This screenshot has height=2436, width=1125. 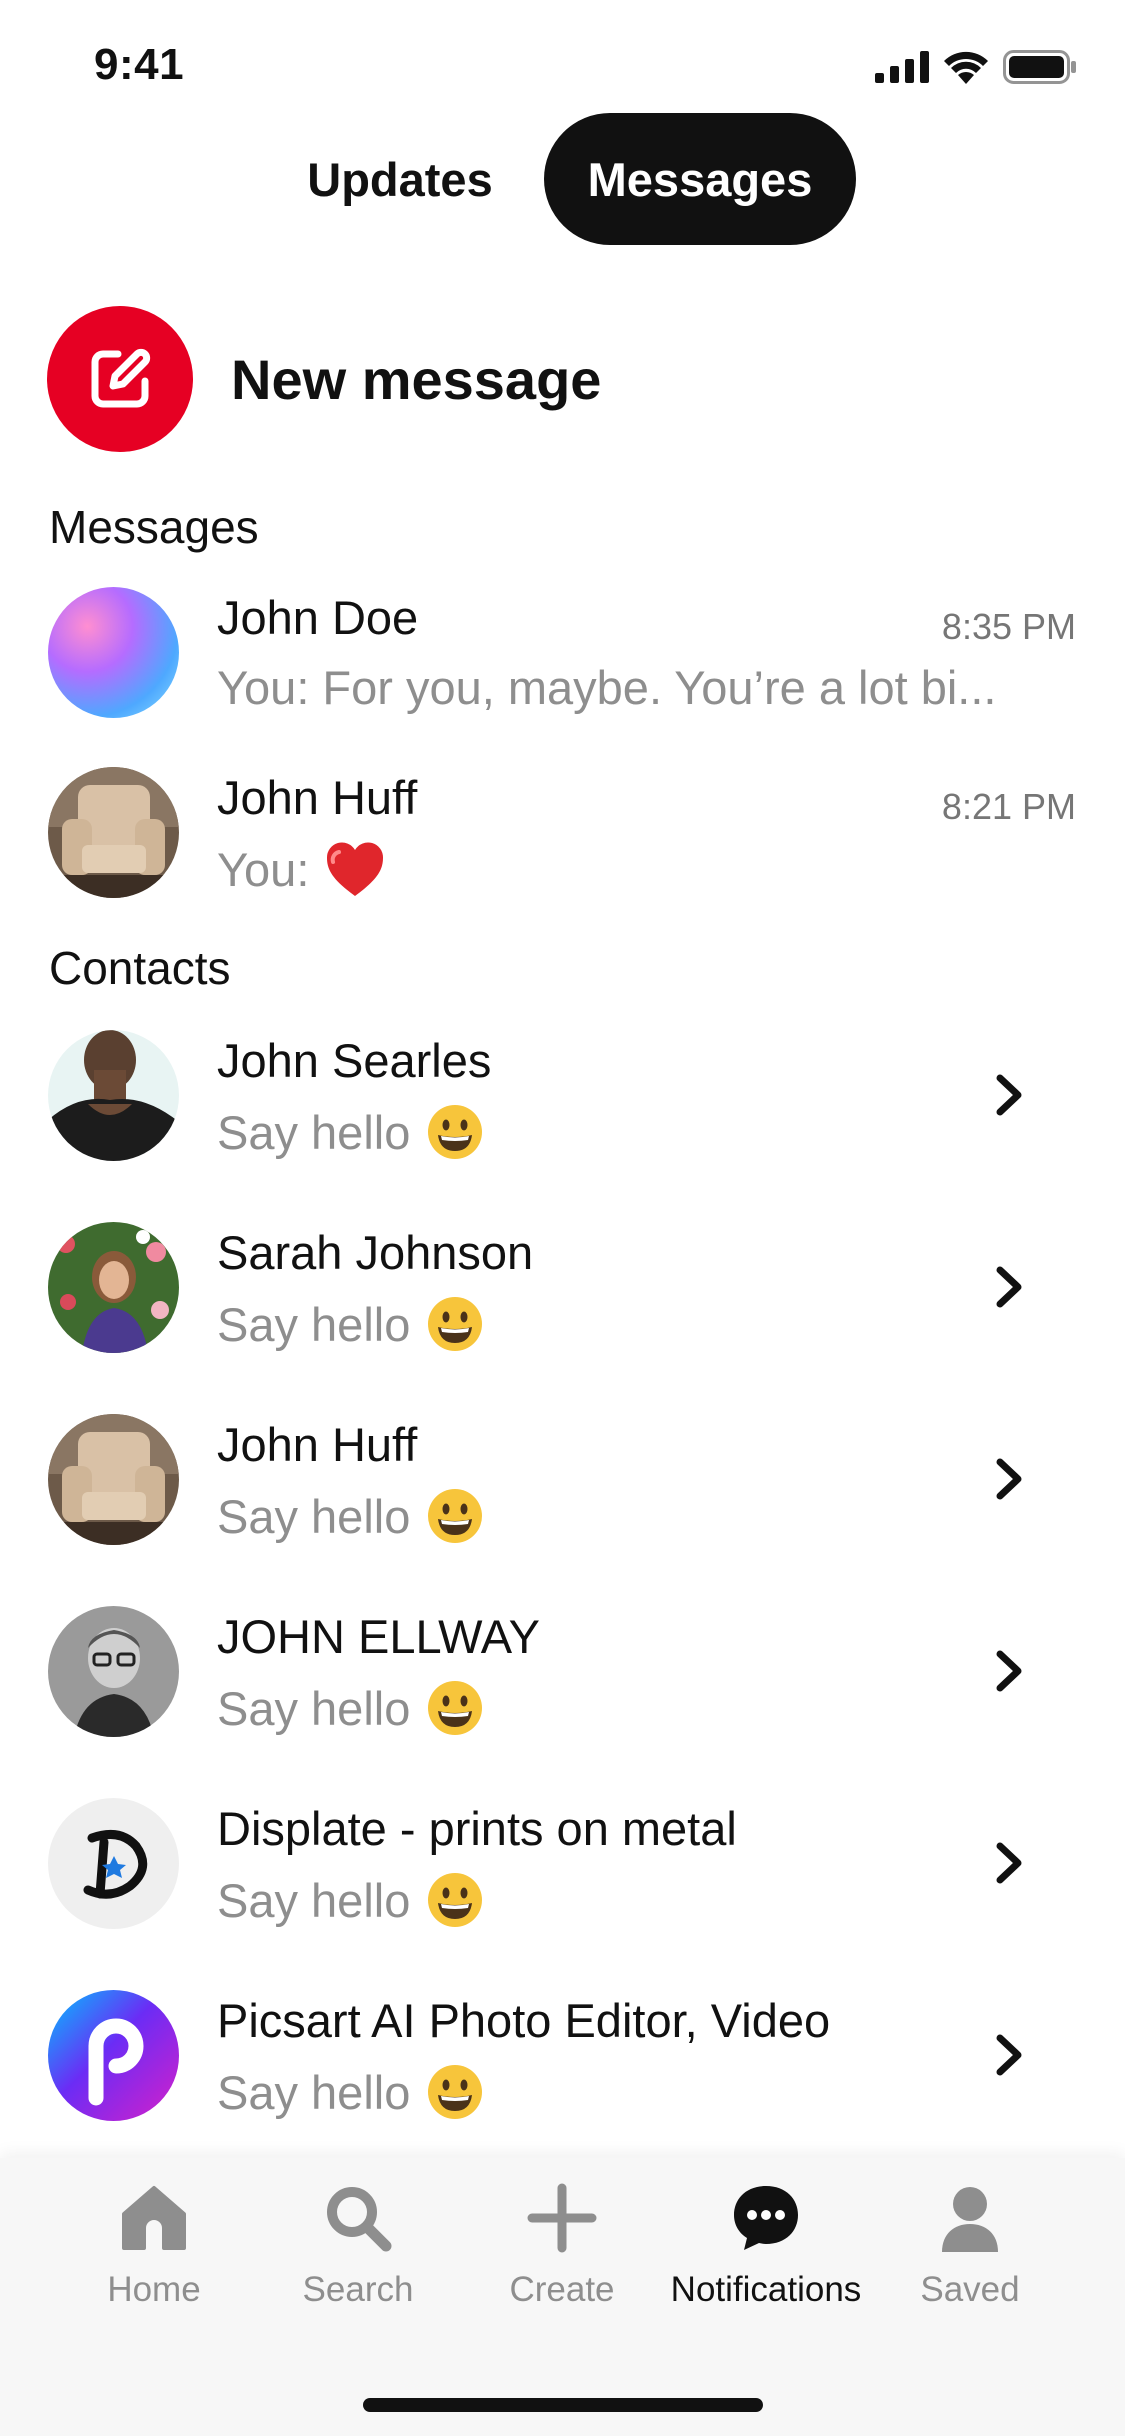 I want to click on cellular-signal-icon, so click(x=902, y=67).